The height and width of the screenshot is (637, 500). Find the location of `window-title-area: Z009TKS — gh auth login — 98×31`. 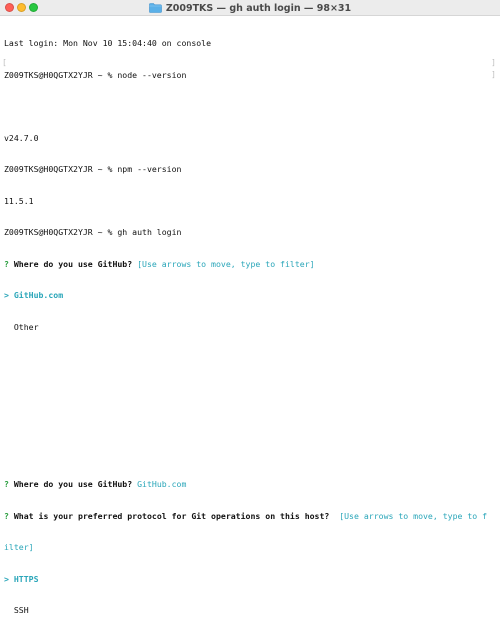

window-title-area: Z009TKS — gh auth login — 98×31 is located at coordinates (250, 8).